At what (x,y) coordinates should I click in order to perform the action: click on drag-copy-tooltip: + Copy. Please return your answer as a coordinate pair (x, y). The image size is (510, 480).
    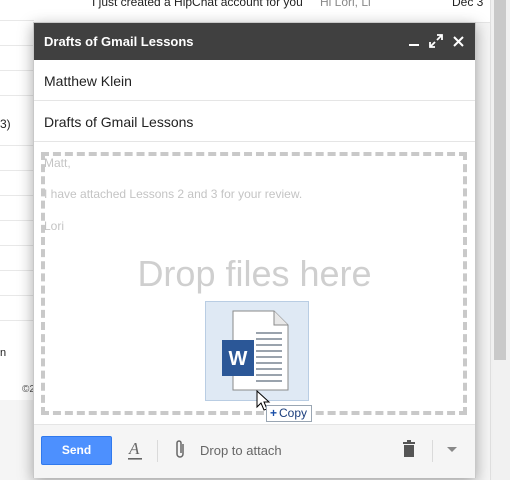
    Looking at the image, I should click on (289, 413).